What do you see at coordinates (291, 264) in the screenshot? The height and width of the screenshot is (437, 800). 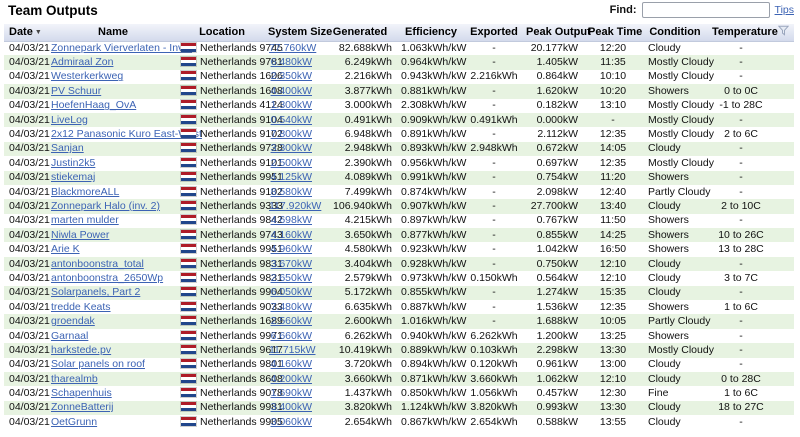 I see `system-size-link: 3.670kW` at bounding box center [291, 264].